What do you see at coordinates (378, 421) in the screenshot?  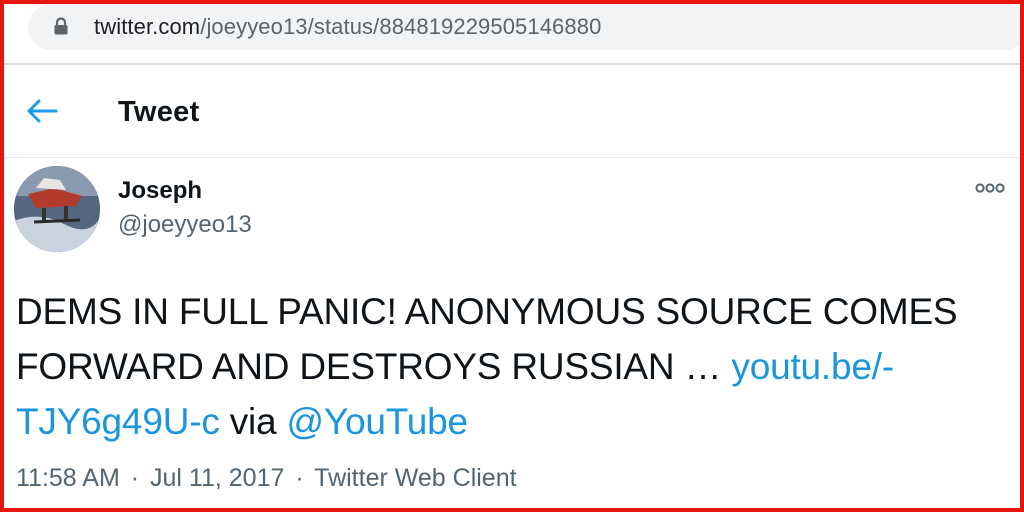 I see `mention-link: @YouTube` at bounding box center [378, 421].